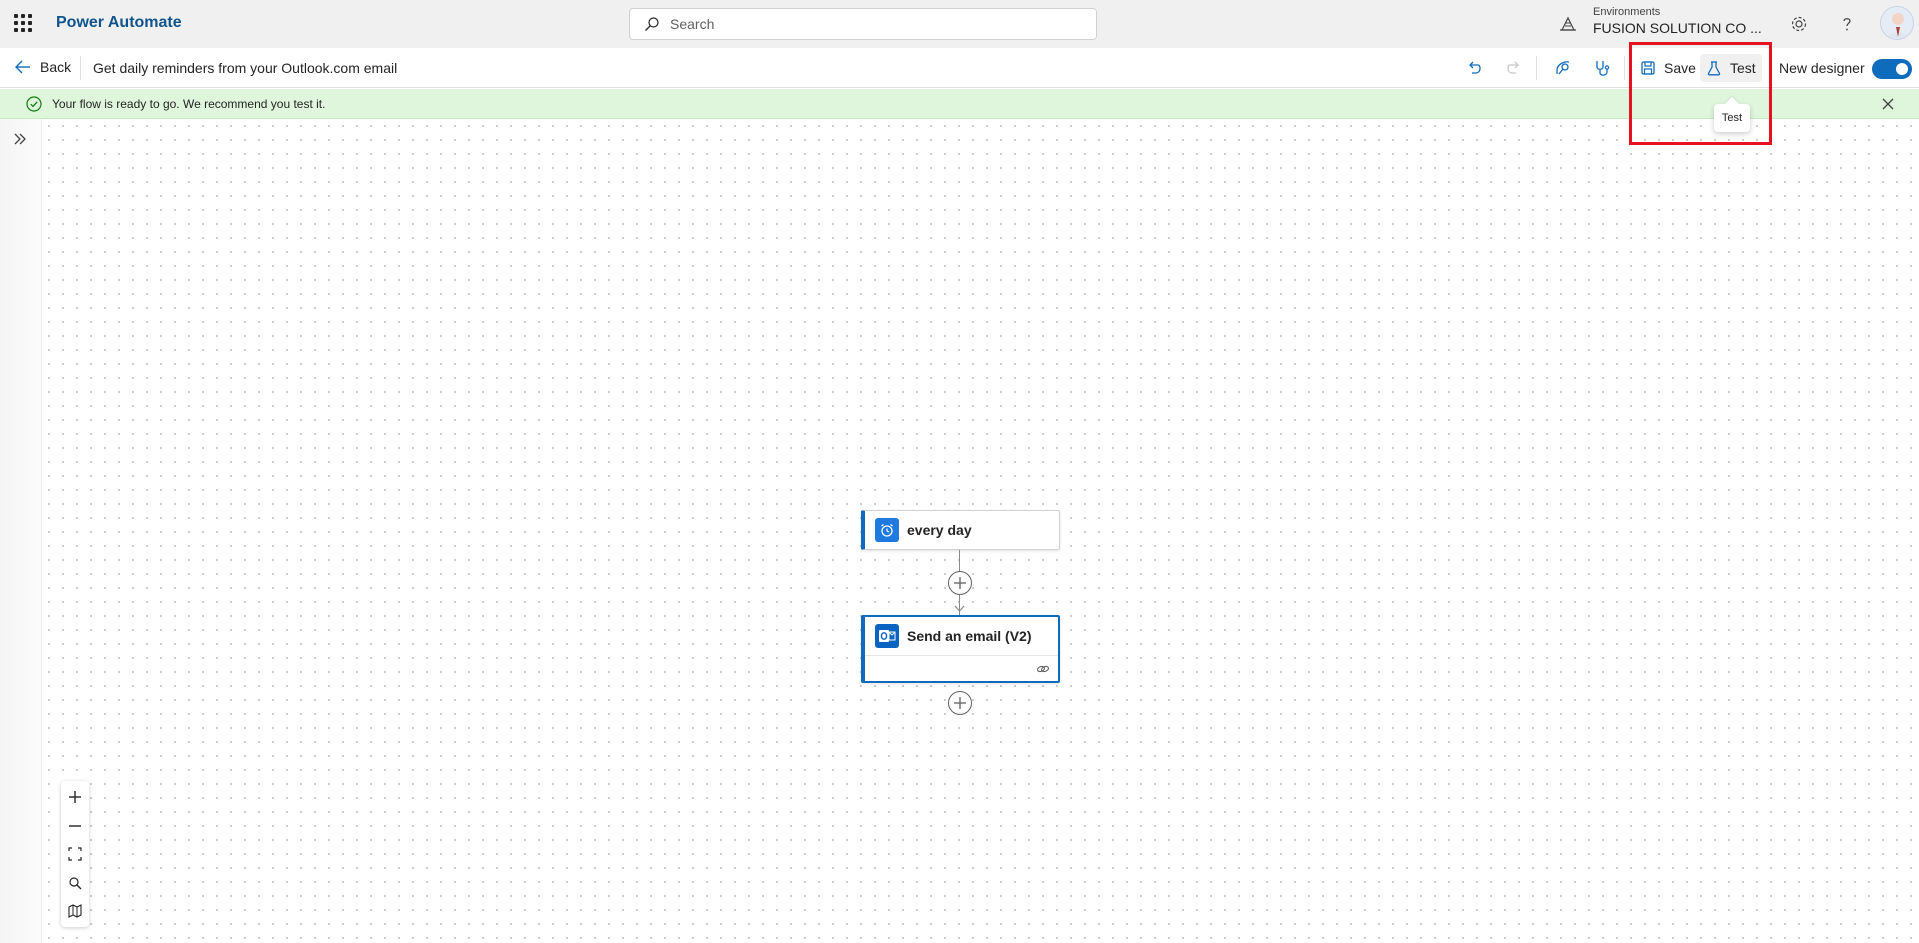  Describe the element at coordinates (20, 139) in the screenshot. I see `expand-icon` at that location.